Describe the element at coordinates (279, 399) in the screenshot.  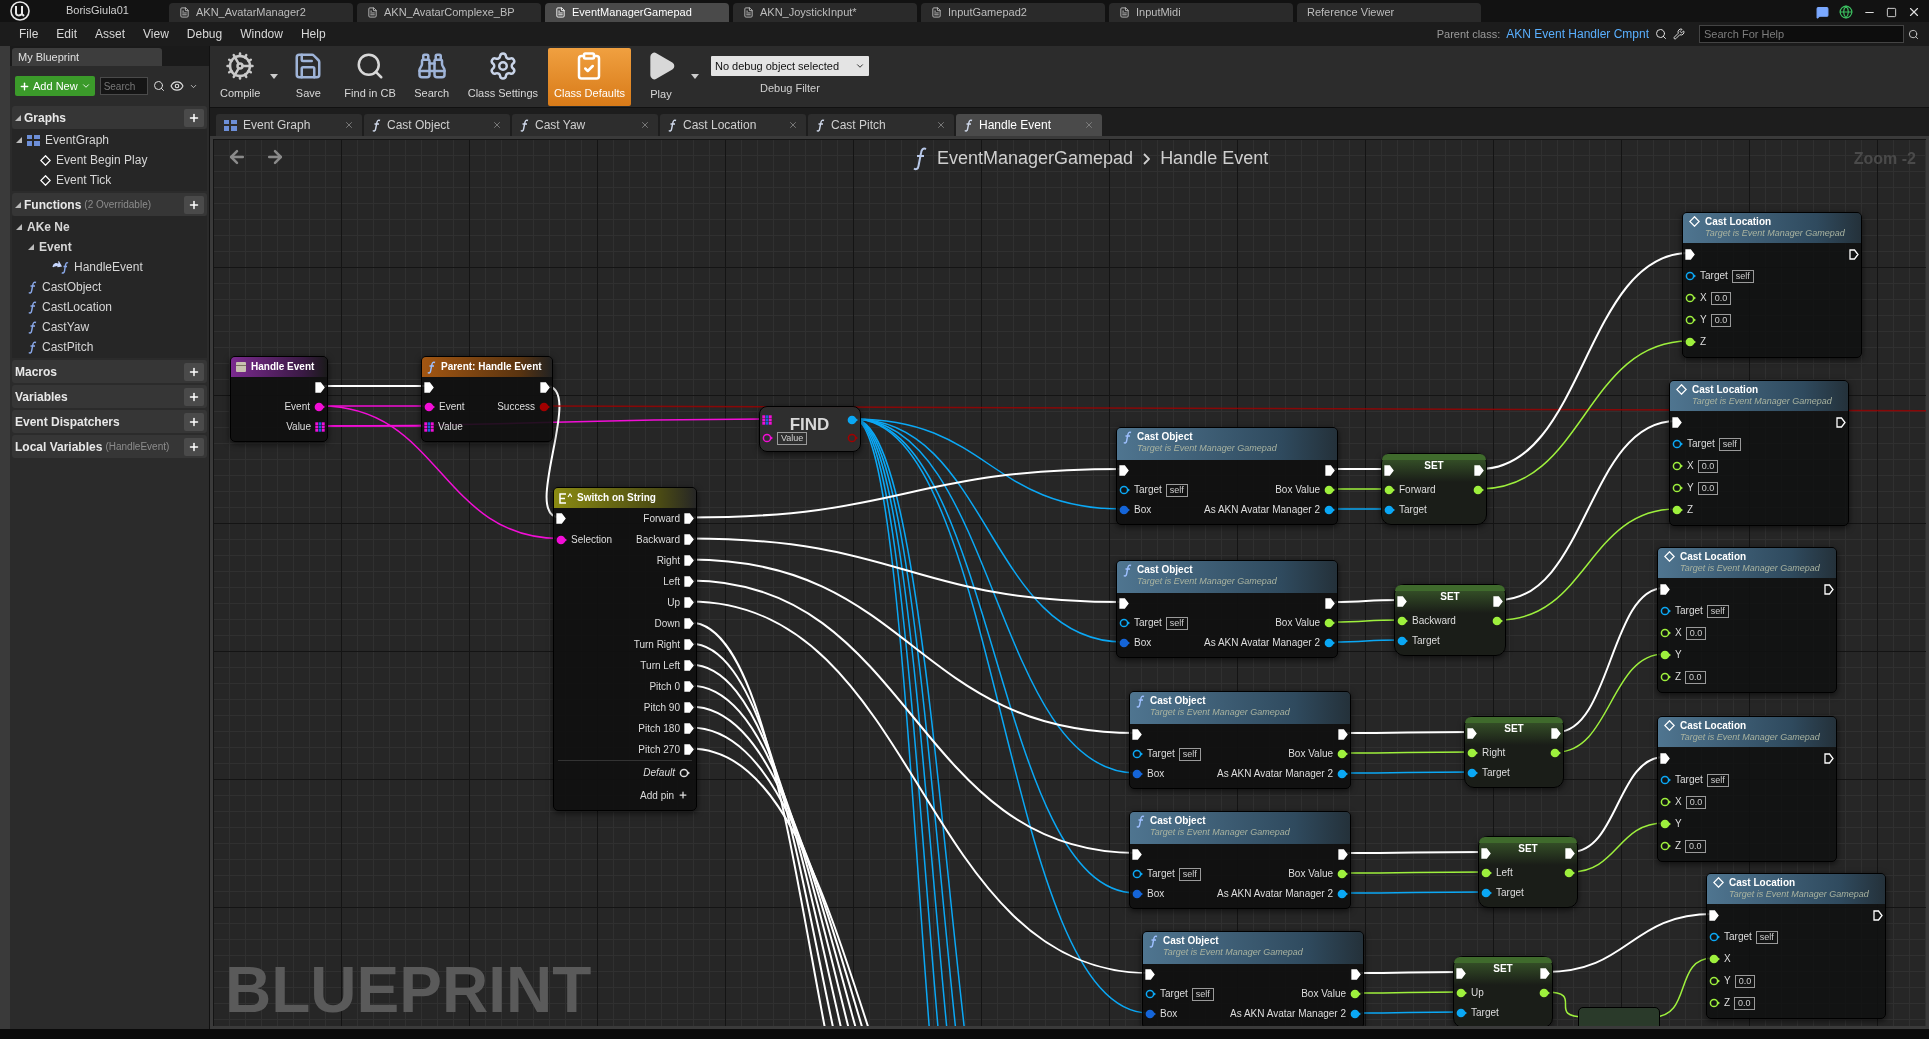
I see `graph-node: Handle Event Event Value` at that location.